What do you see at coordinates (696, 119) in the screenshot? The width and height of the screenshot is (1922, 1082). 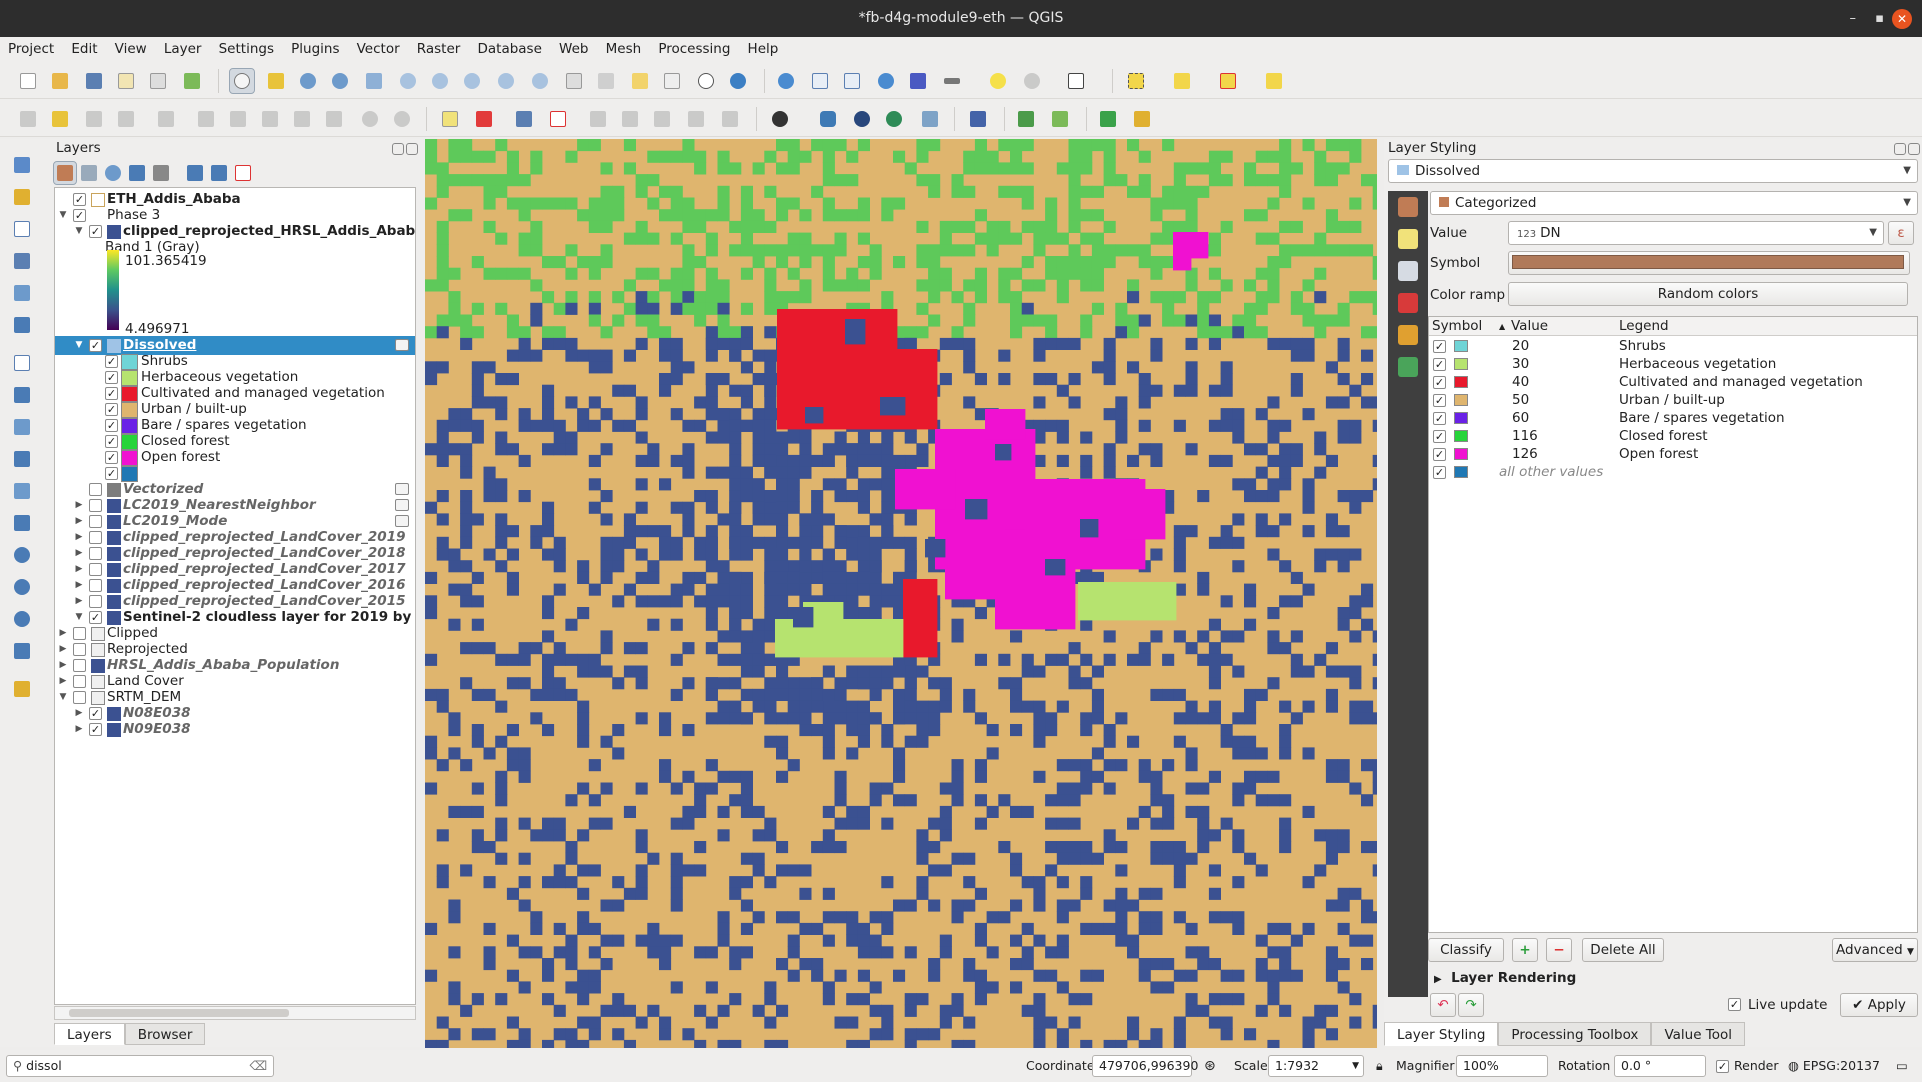 I see `show-hide-labels-icon` at bounding box center [696, 119].